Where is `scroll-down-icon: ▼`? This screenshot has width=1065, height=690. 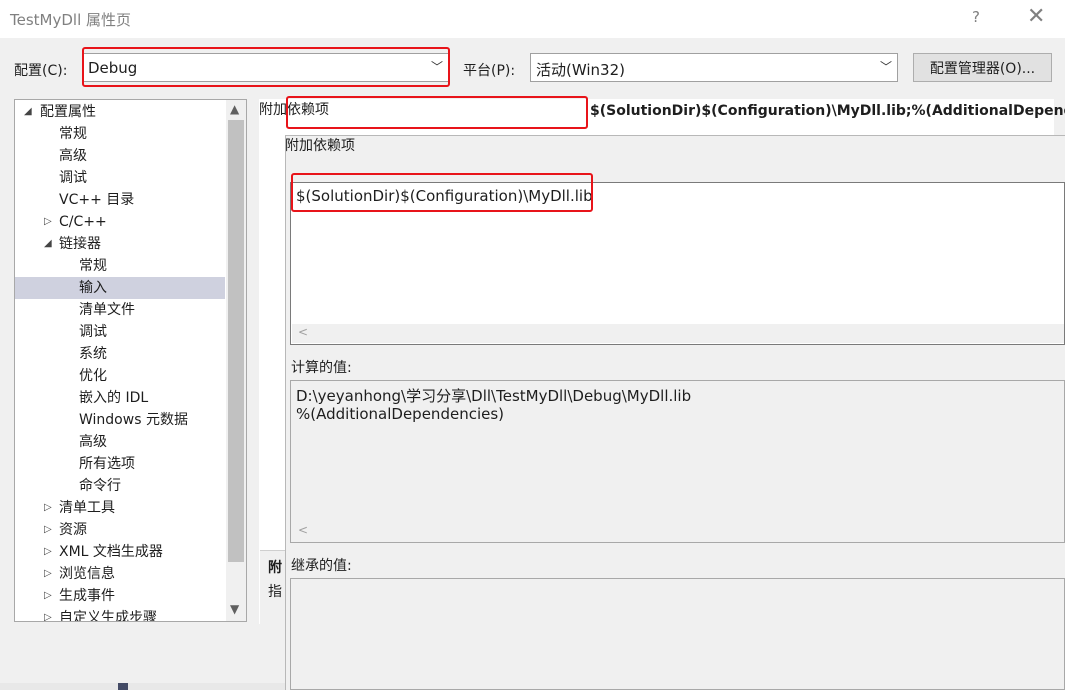 scroll-down-icon: ▼ is located at coordinates (234, 609).